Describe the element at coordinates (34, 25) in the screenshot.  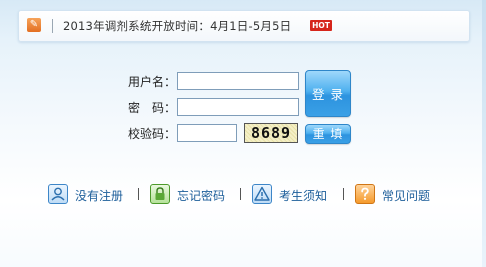
I see `notice-icon: ✎` at that location.